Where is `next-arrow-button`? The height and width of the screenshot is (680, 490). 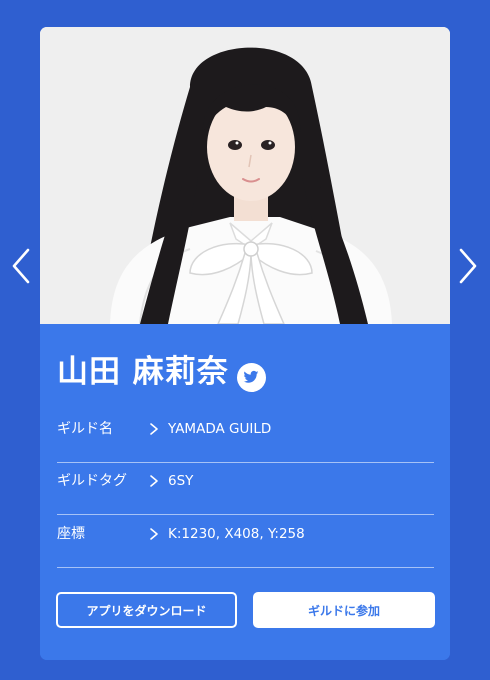 next-arrow-button is located at coordinates (468, 266).